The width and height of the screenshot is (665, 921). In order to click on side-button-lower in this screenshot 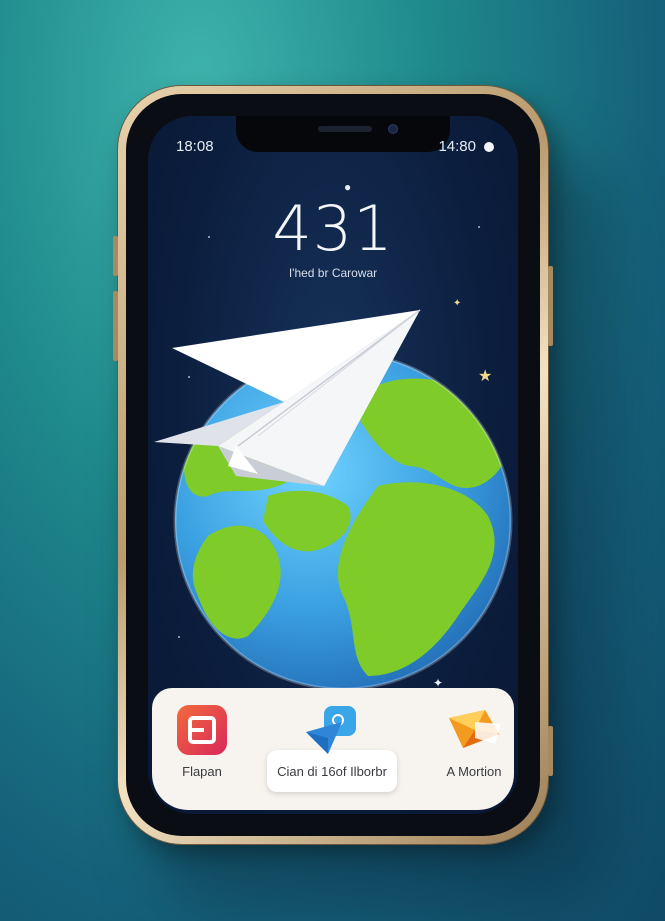, I will do `click(550, 751)`.